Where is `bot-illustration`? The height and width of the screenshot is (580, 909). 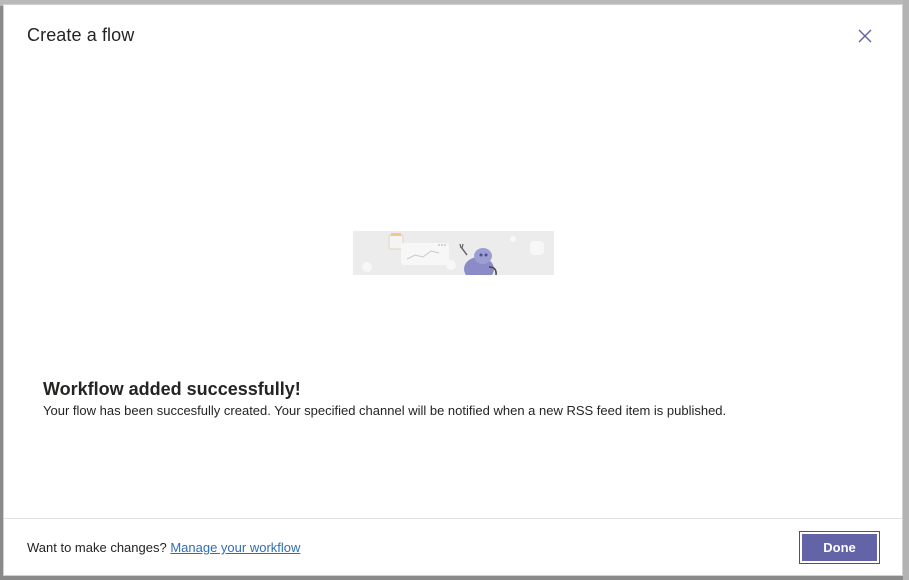
bot-illustration is located at coordinates (453, 253).